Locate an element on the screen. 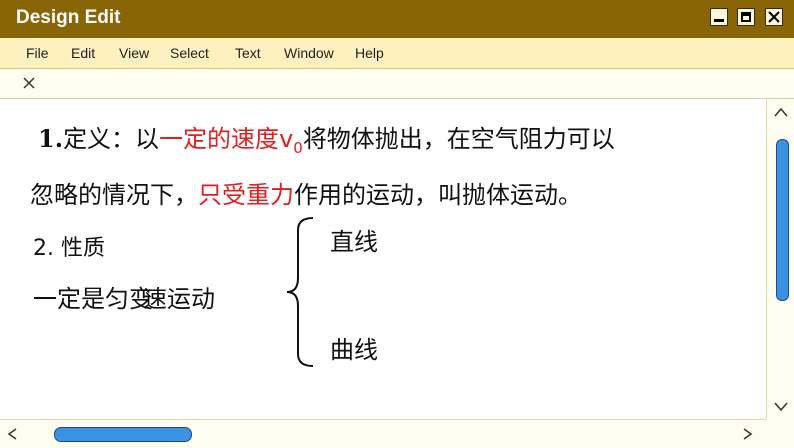 Image resolution: width=794 pixels, height=448 pixels. menu-bar: File Edit View Select Text Window Help is located at coordinates (397, 53).